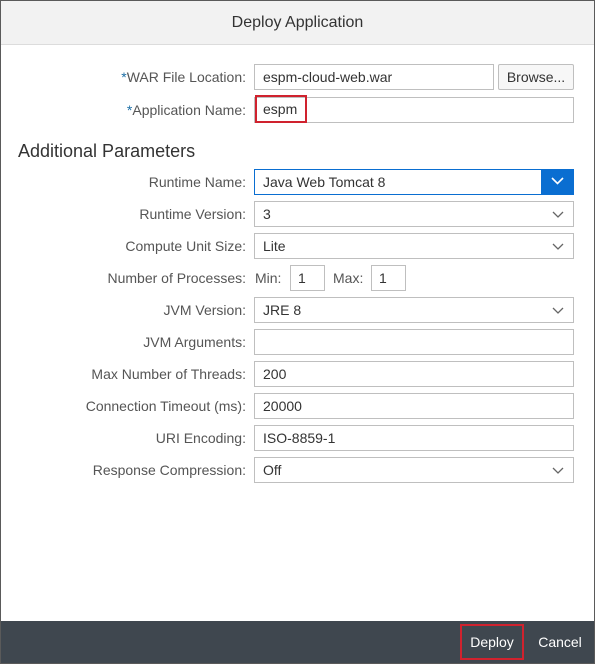  Describe the element at coordinates (297, 642) in the screenshot. I see `dialog-footer: Deploy Cancel` at that location.